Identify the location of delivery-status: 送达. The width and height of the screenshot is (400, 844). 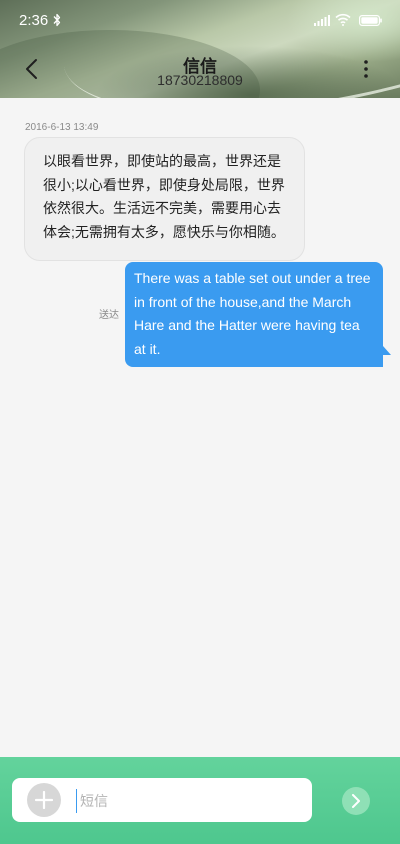
(109, 315).